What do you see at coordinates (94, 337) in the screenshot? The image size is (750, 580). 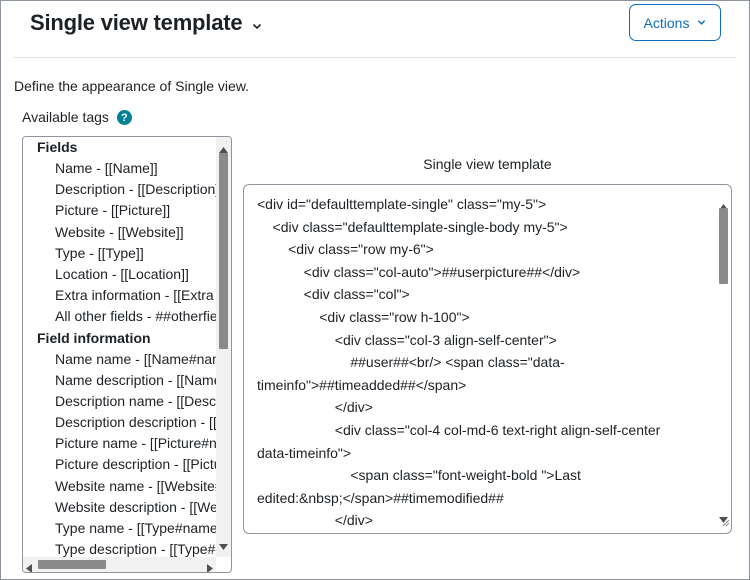 I see `tag-group-heading: Field information` at bounding box center [94, 337].